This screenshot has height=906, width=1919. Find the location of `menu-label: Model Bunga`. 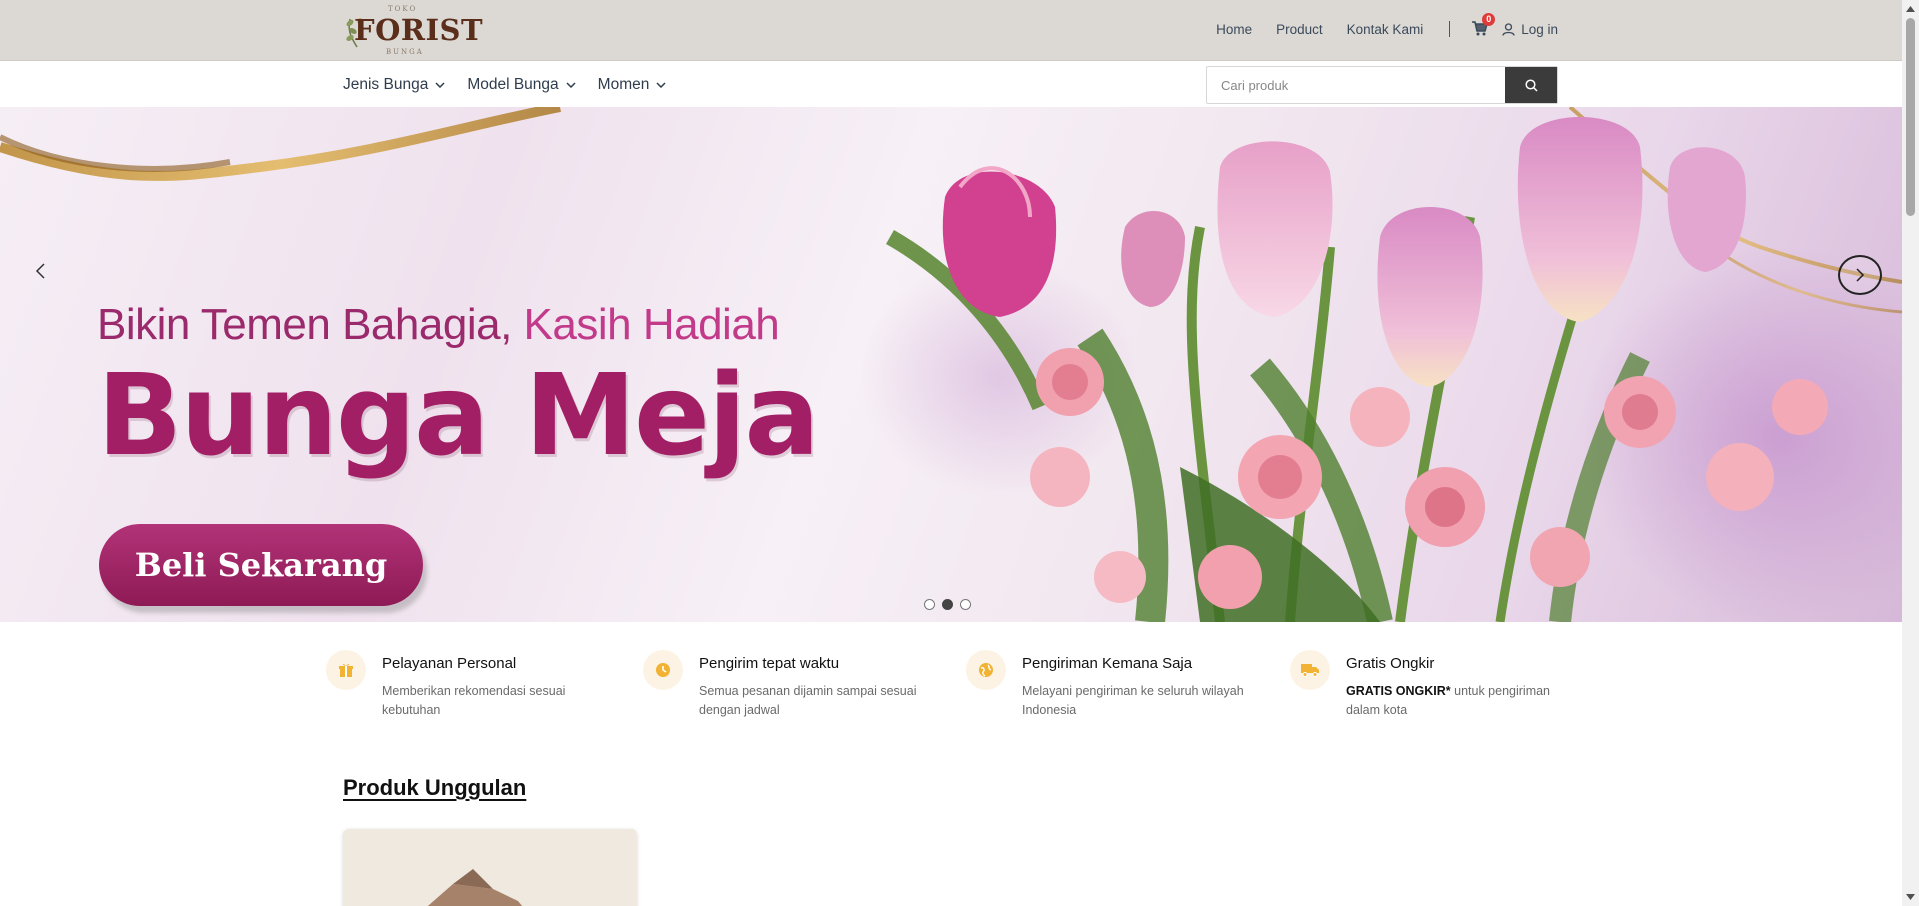

menu-label: Model Bunga is located at coordinates (513, 84).